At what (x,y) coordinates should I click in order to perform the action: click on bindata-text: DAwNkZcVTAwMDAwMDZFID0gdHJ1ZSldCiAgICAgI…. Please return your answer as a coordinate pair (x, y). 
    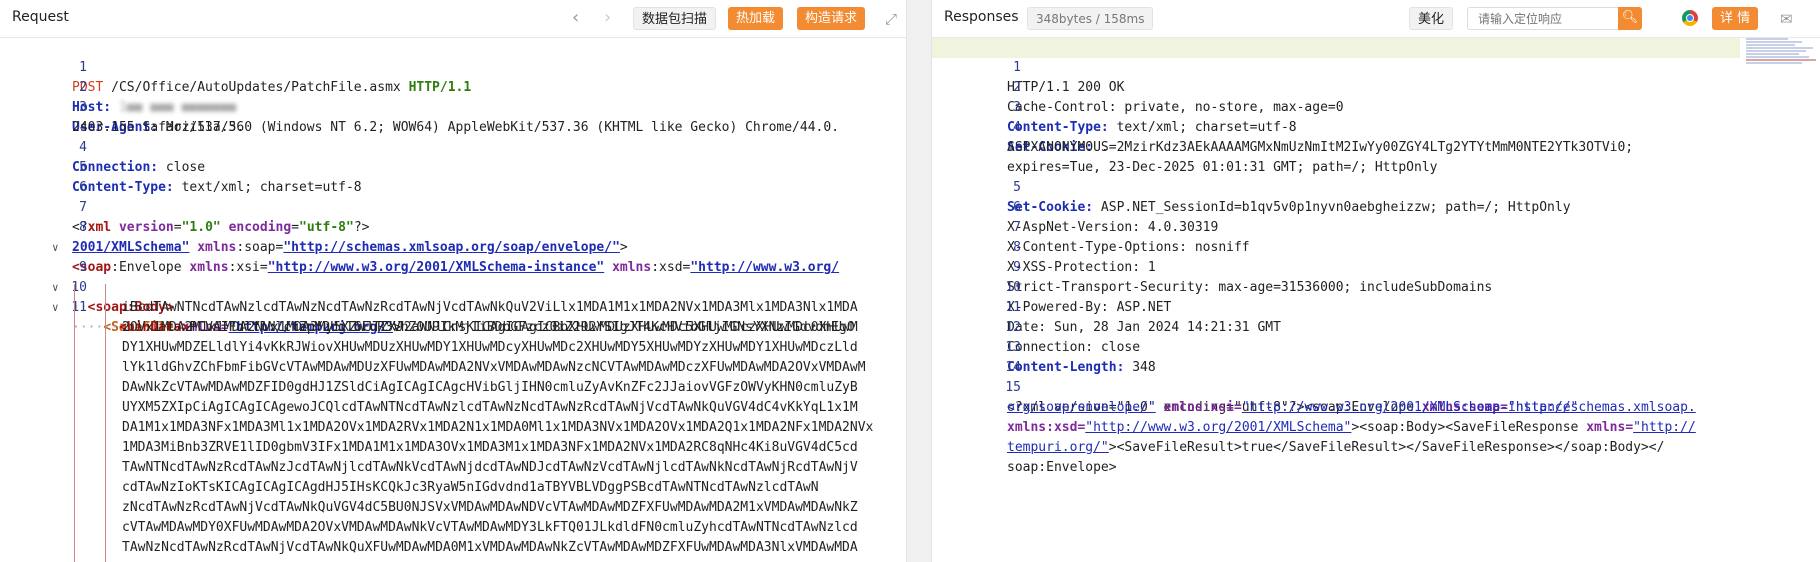
    Looking at the image, I should click on (490, 387).